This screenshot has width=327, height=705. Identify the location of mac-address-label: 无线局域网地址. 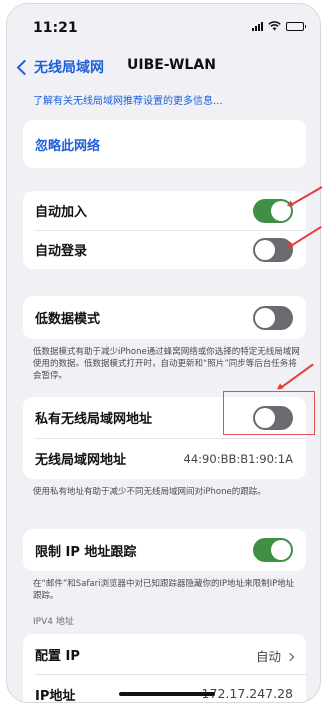
(81, 460).